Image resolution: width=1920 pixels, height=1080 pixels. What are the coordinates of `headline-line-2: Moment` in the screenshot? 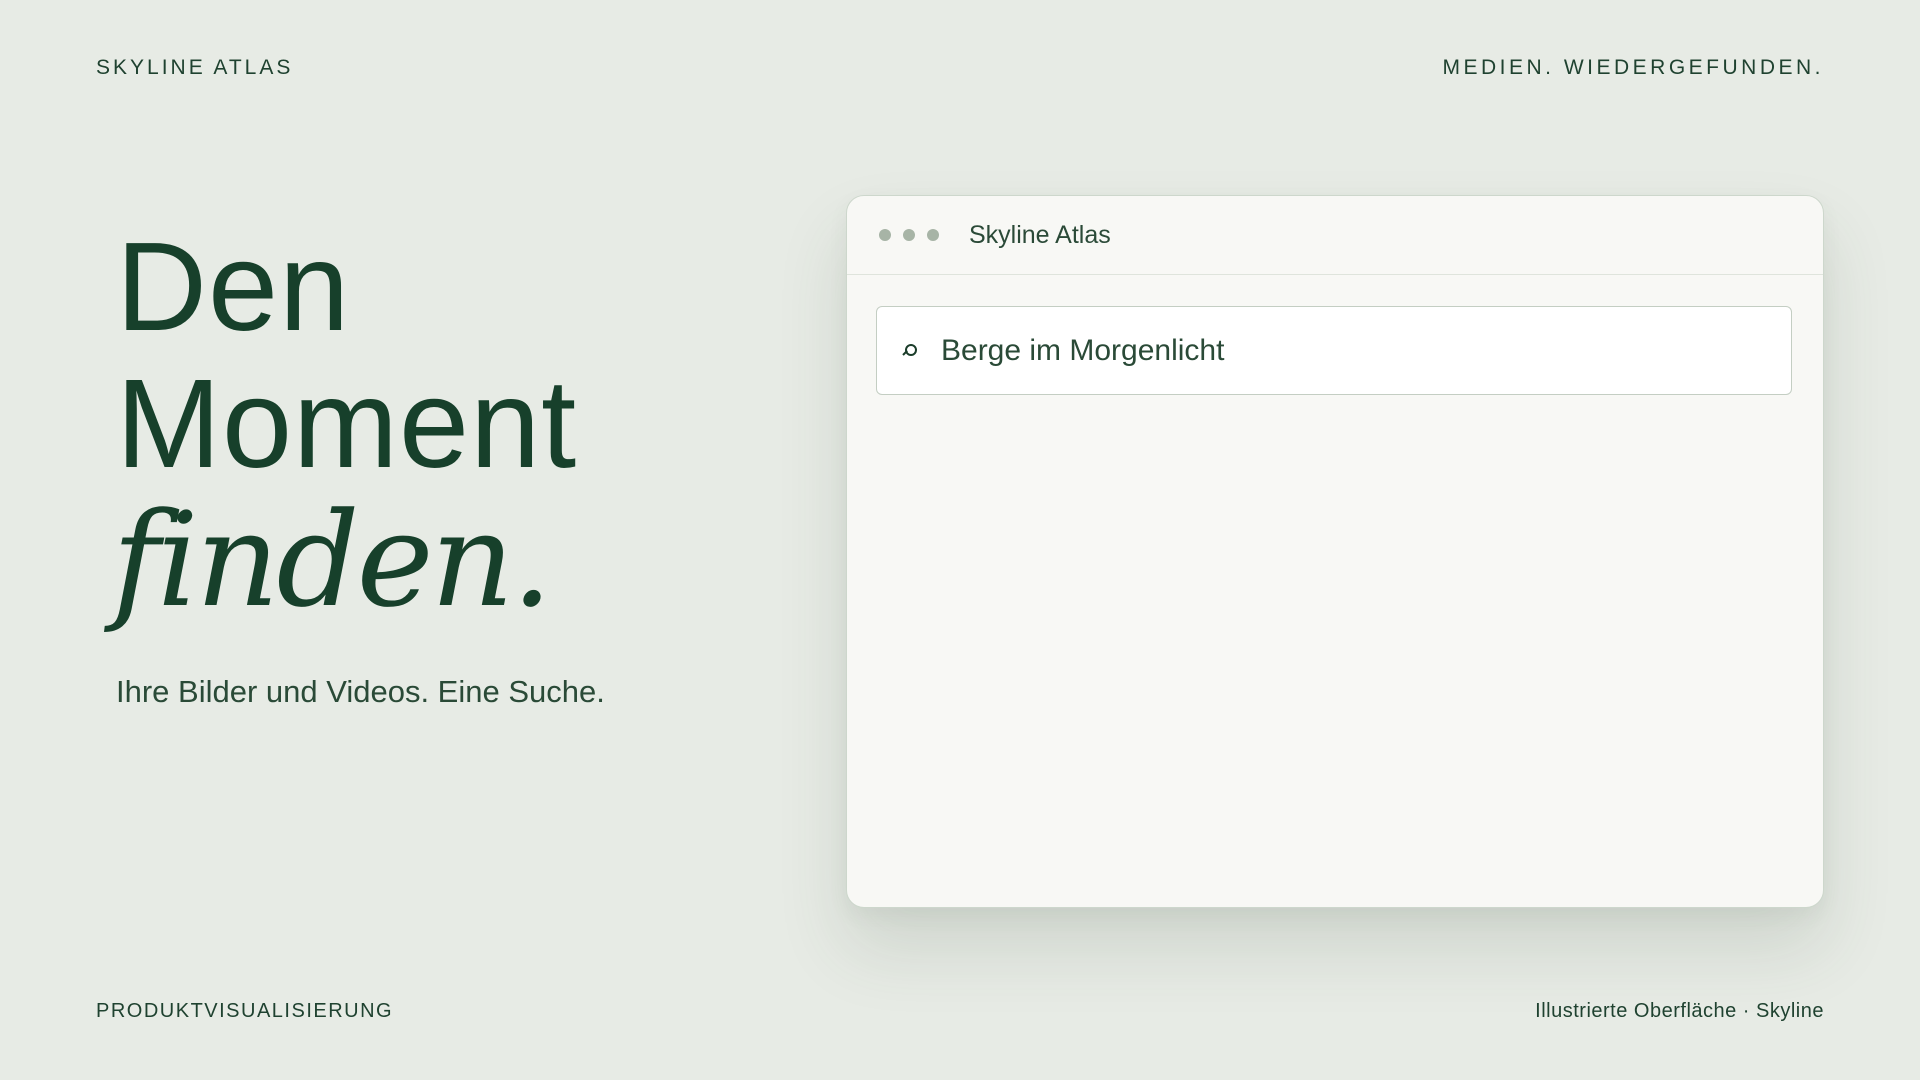 It's located at (347, 423).